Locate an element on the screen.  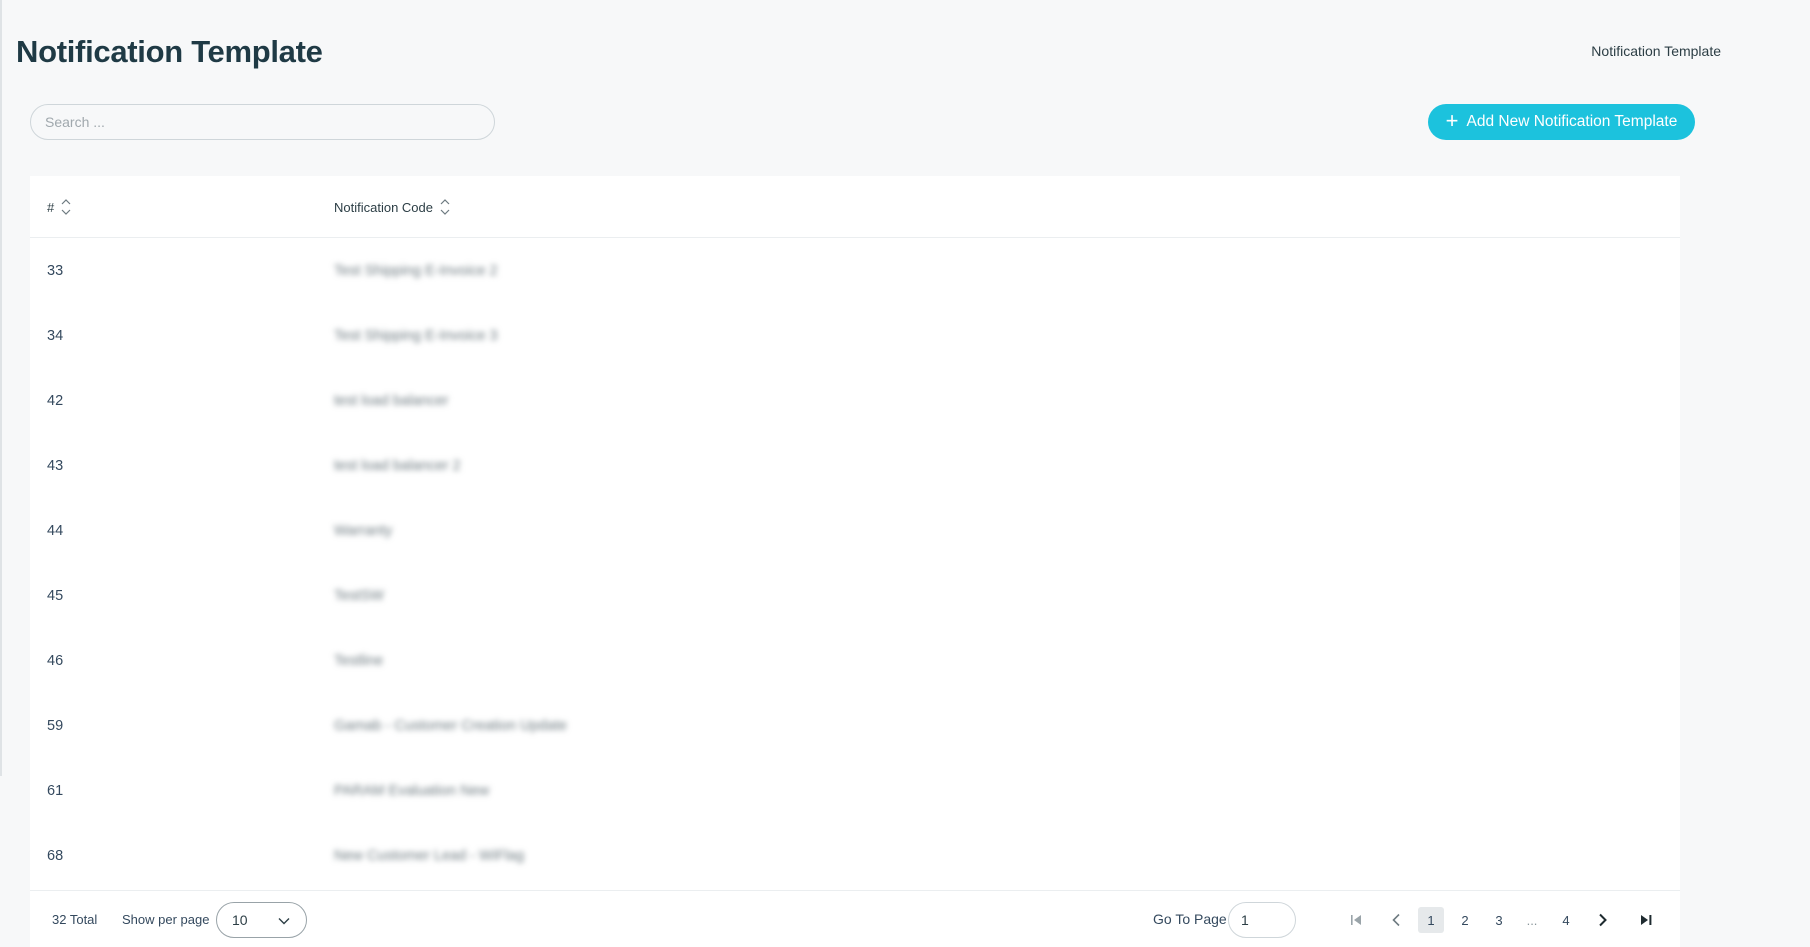
row-id: 46 is located at coordinates (55, 660).